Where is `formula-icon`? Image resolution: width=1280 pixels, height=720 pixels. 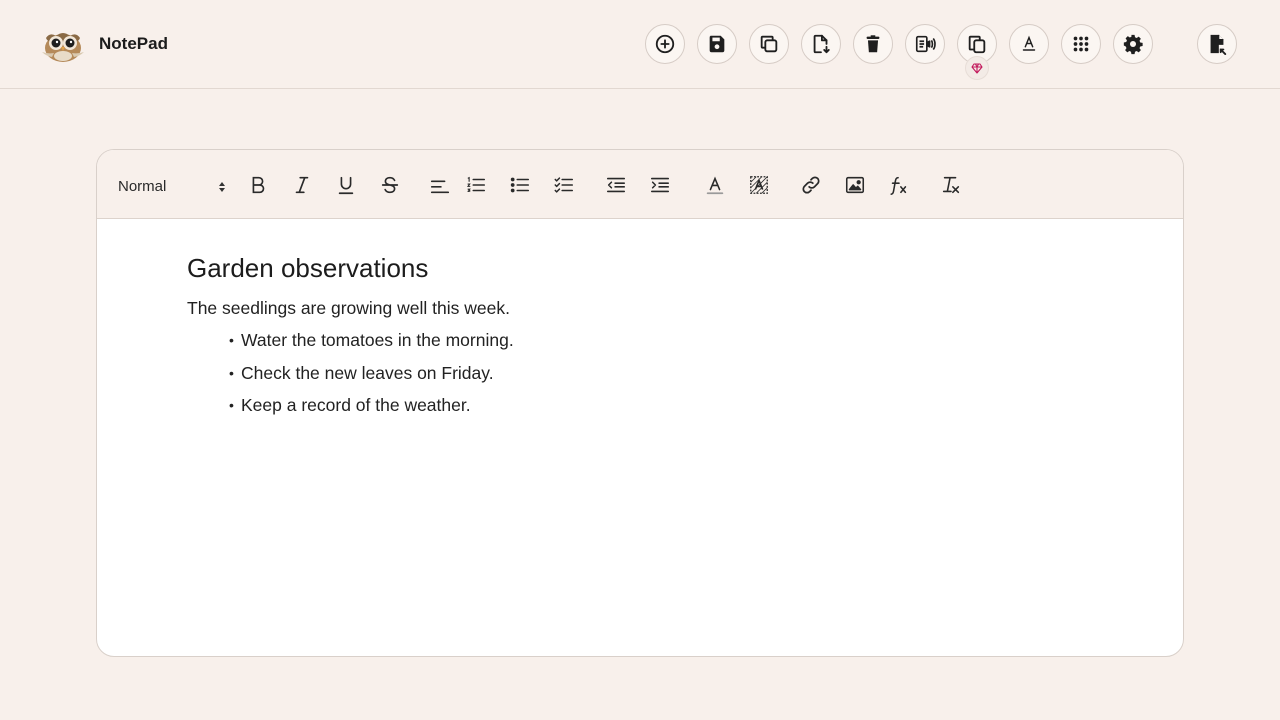
formula-icon is located at coordinates (898, 185).